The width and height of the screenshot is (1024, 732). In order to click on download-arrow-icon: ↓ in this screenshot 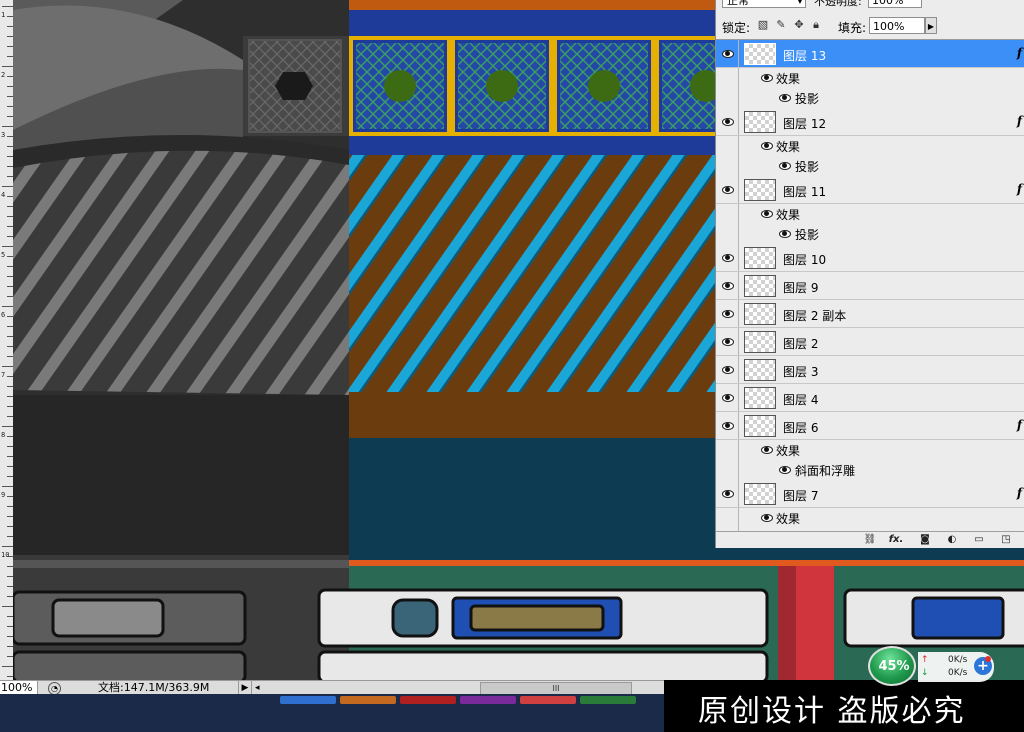, I will do `click(925, 673)`.